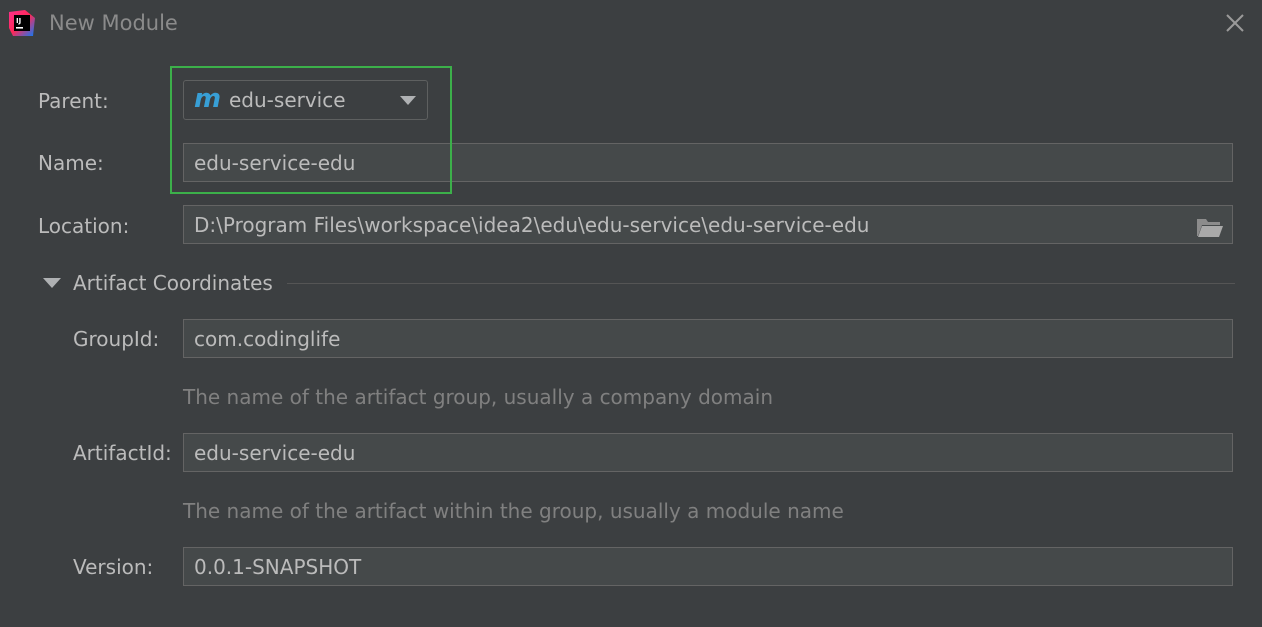 The width and height of the screenshot is (1262, 627). Describe the element at coordinates (52, 283) in the screenshot. I see `collapse-triangle-icon` at that location.